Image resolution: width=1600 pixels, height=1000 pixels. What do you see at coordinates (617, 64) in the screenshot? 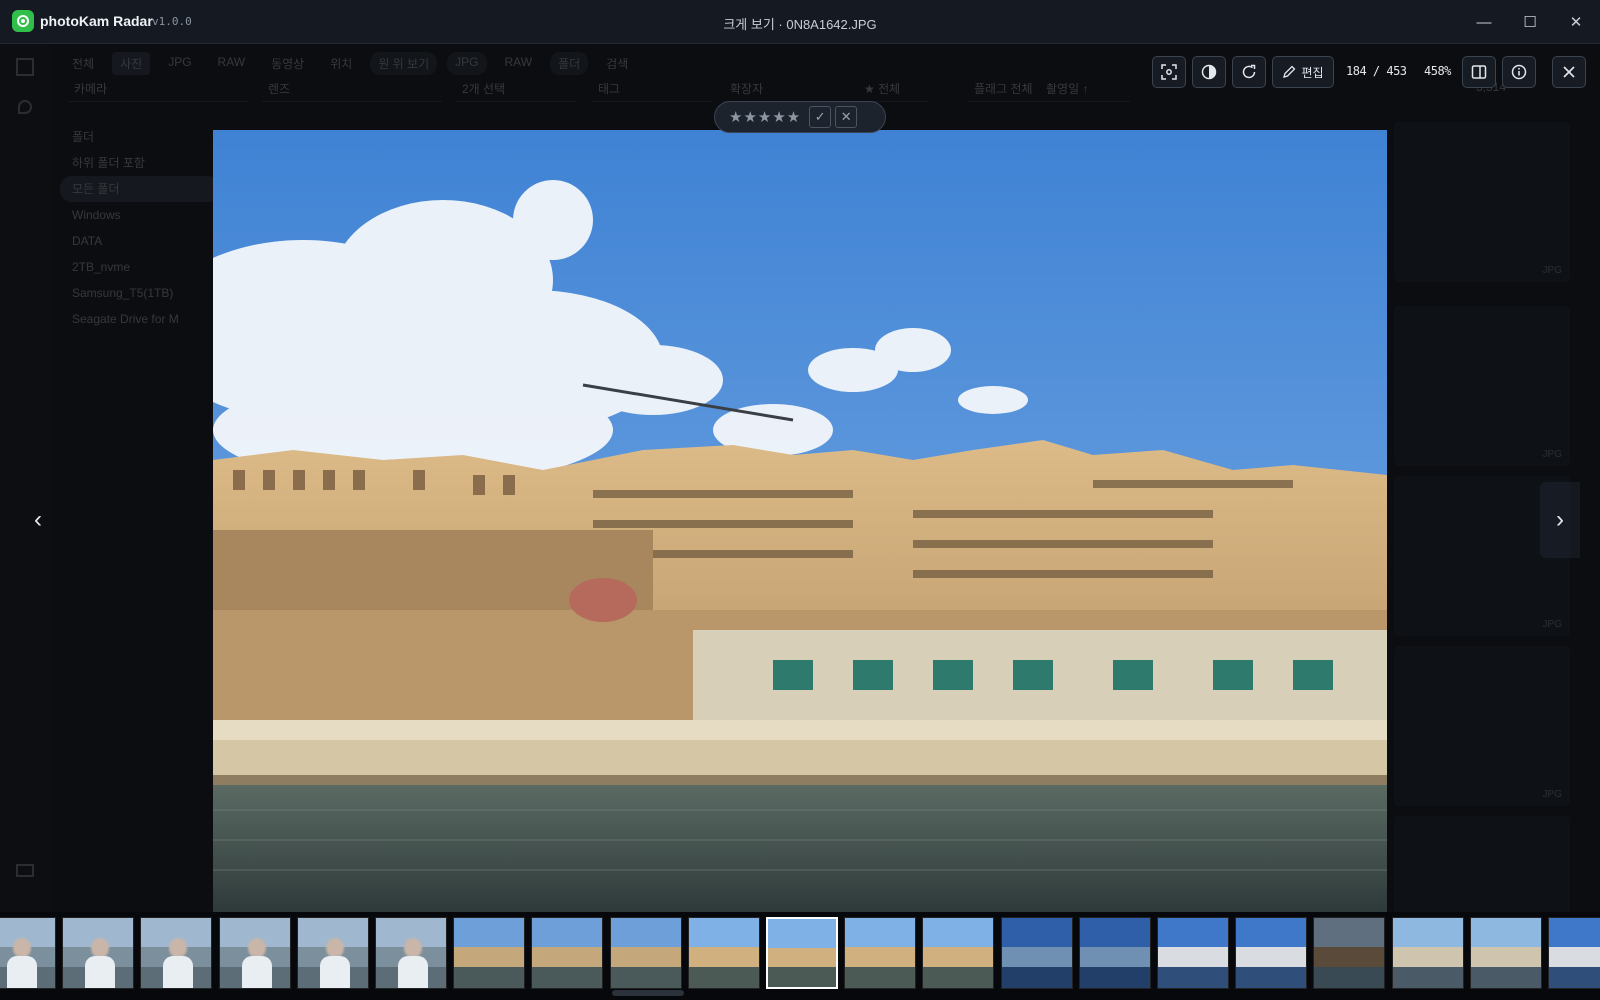
I see `bg-tab: 검색` at bounding box center [617, 64].